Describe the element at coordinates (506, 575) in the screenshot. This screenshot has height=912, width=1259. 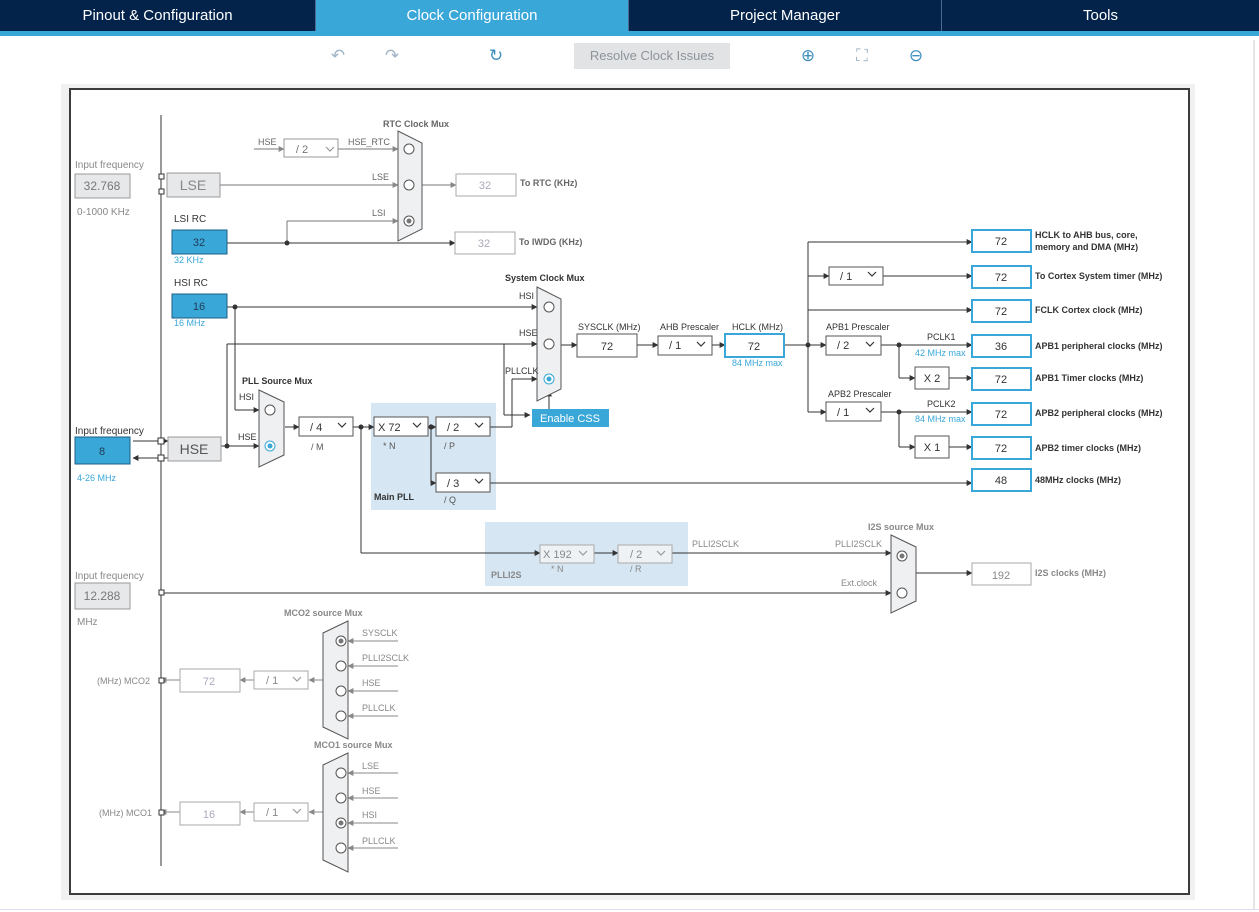
I see `plli2s-title: PLLI2S` at that location.